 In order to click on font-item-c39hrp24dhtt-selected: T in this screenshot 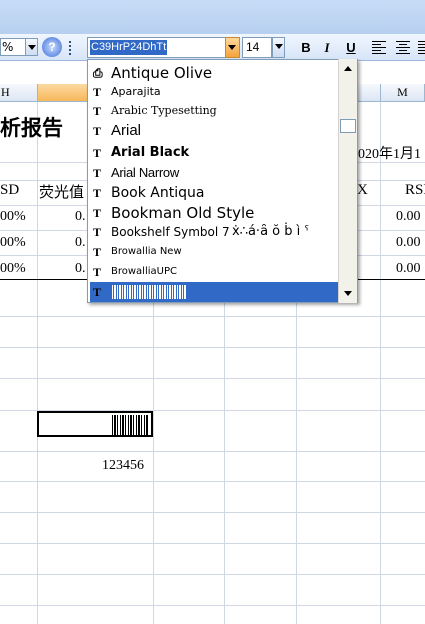, I will do `click(215, 292)`.